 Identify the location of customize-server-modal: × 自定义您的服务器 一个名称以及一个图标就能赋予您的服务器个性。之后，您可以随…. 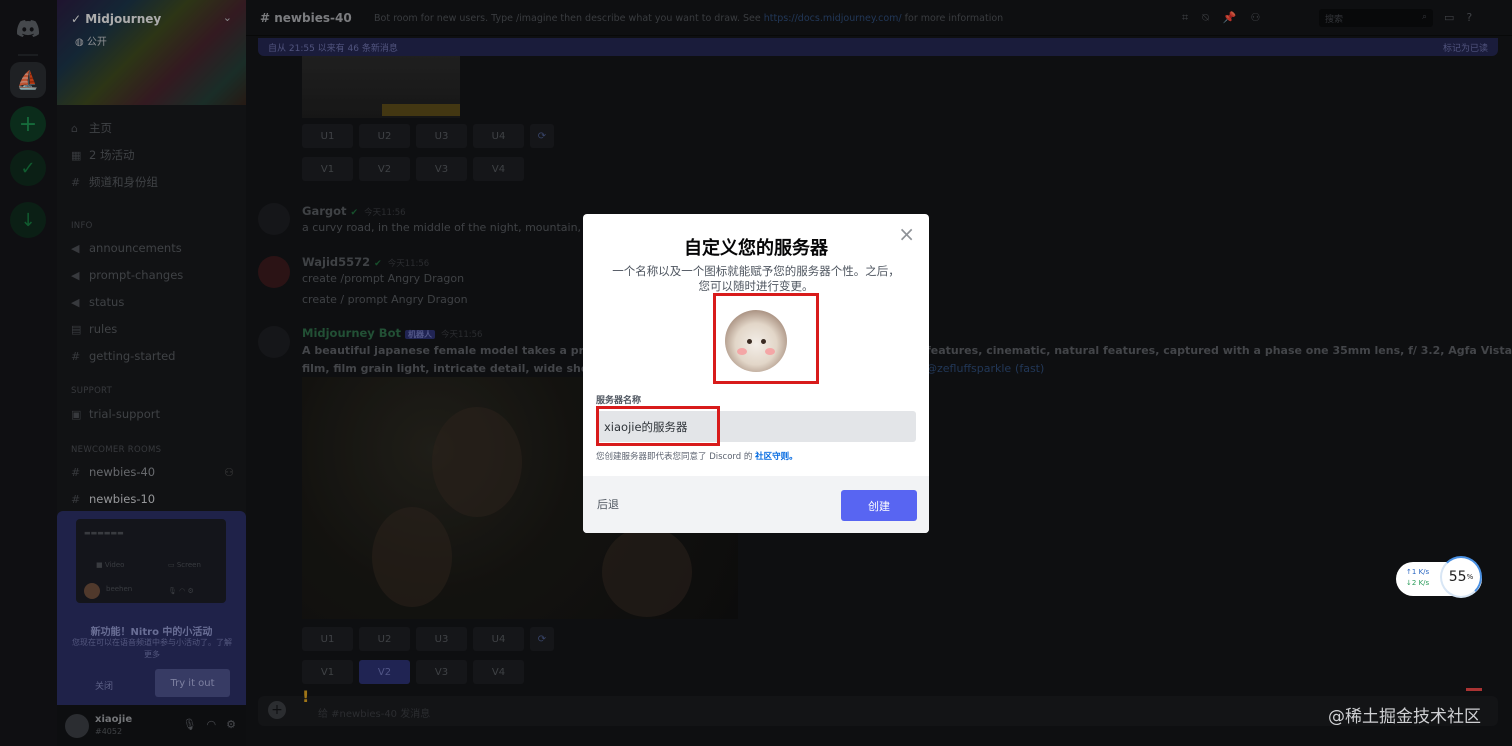
(756, 373).